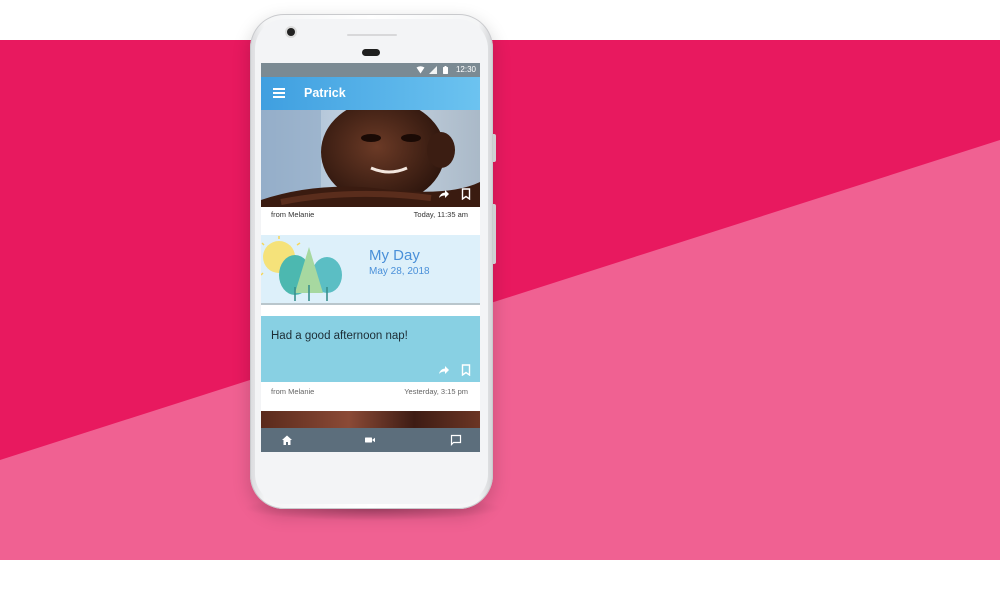  I want to click on signal-icon, so click(433, 70).